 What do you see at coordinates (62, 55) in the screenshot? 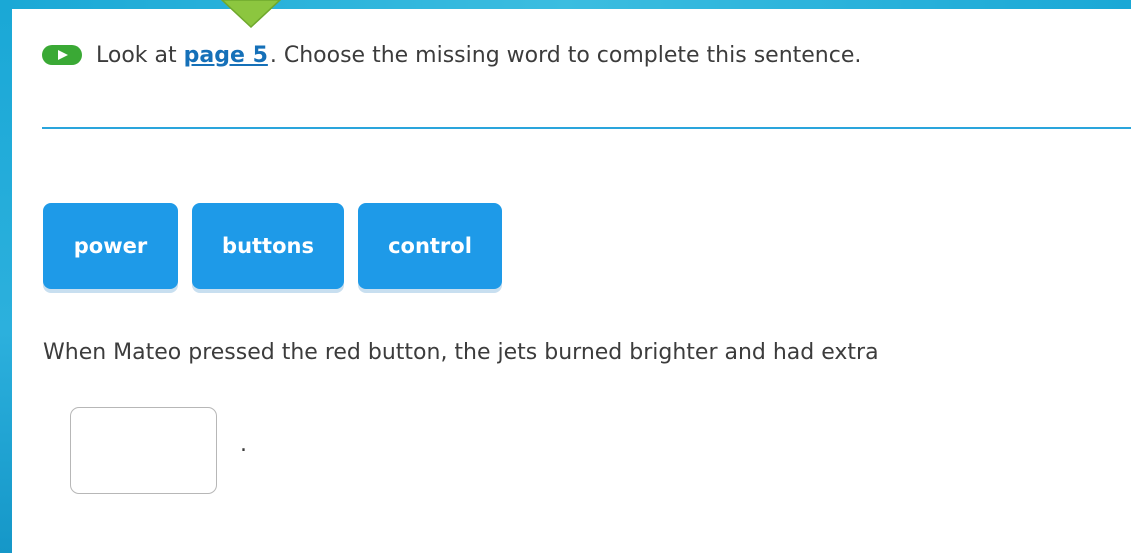
I see `play-audio-icon` at bounding box center [62, 55].